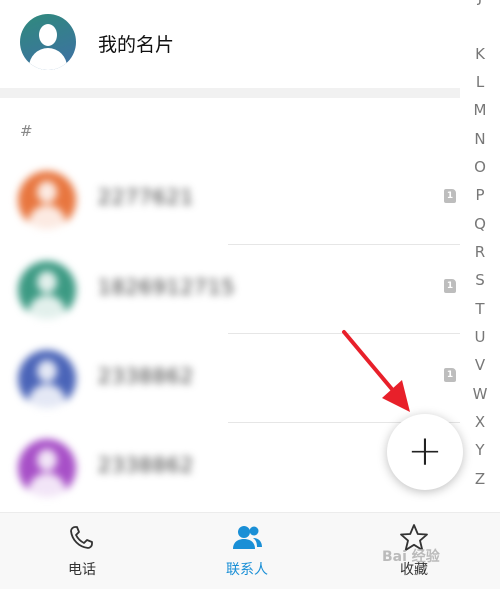  I want to click on alphabet-index-letter: T, so click(480, 309).